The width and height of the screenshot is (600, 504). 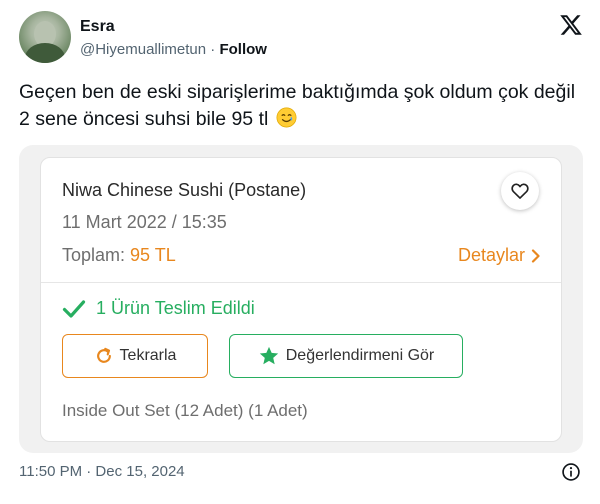 What do you see at coordinates (302, 37) in the screenshot?
I see `tweet-header: Esra @Hiyemuallimetun · Follow` at bounding box center [302, 37].